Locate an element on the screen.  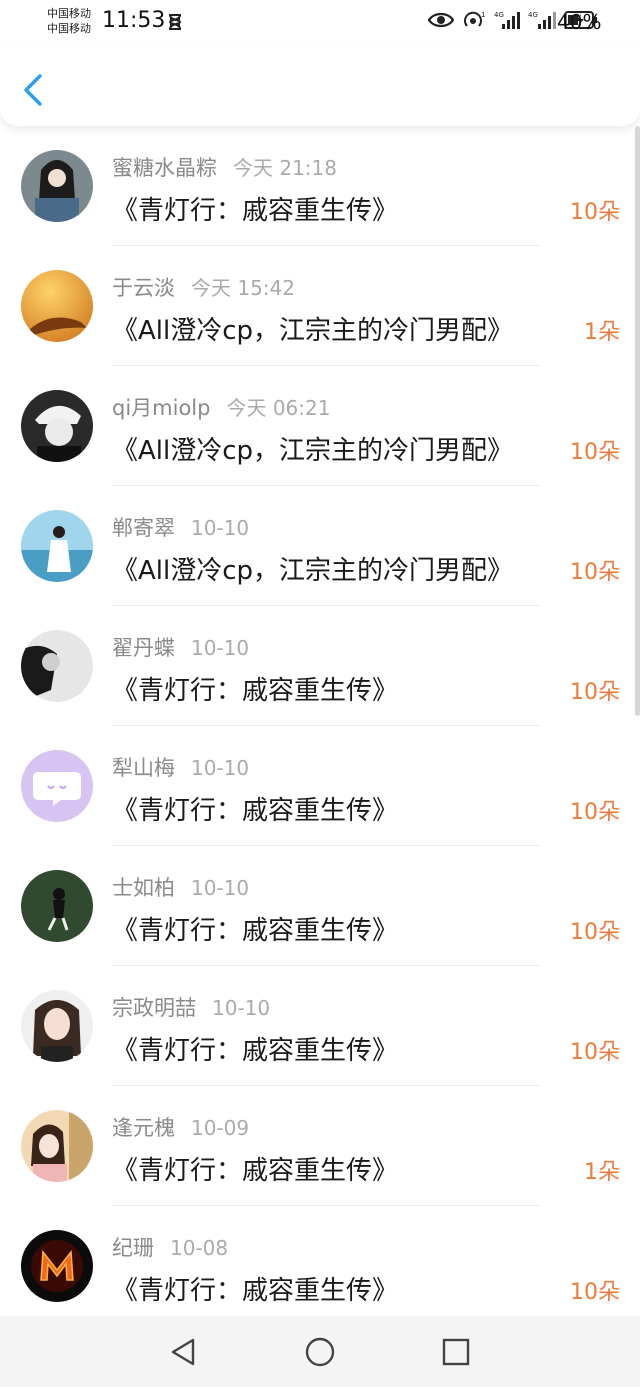
circle-home-icon is located at coordinates (320, 1352).